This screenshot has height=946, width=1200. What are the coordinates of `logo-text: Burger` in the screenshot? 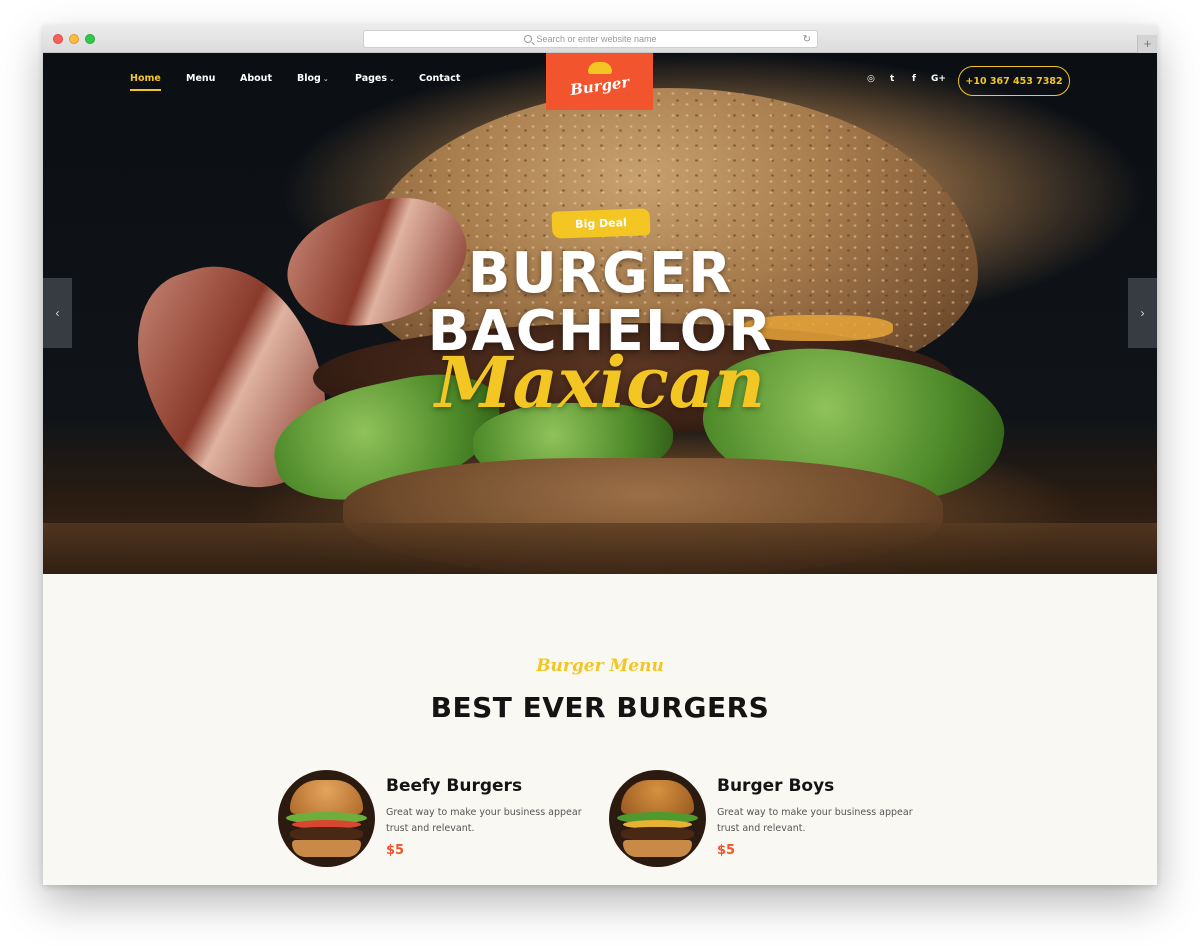 It's located at (599, 85).